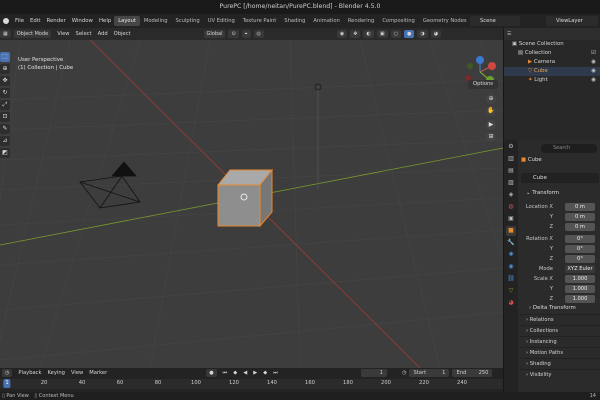  I want to click on visibility-icon: ◉, so click(342, 34).